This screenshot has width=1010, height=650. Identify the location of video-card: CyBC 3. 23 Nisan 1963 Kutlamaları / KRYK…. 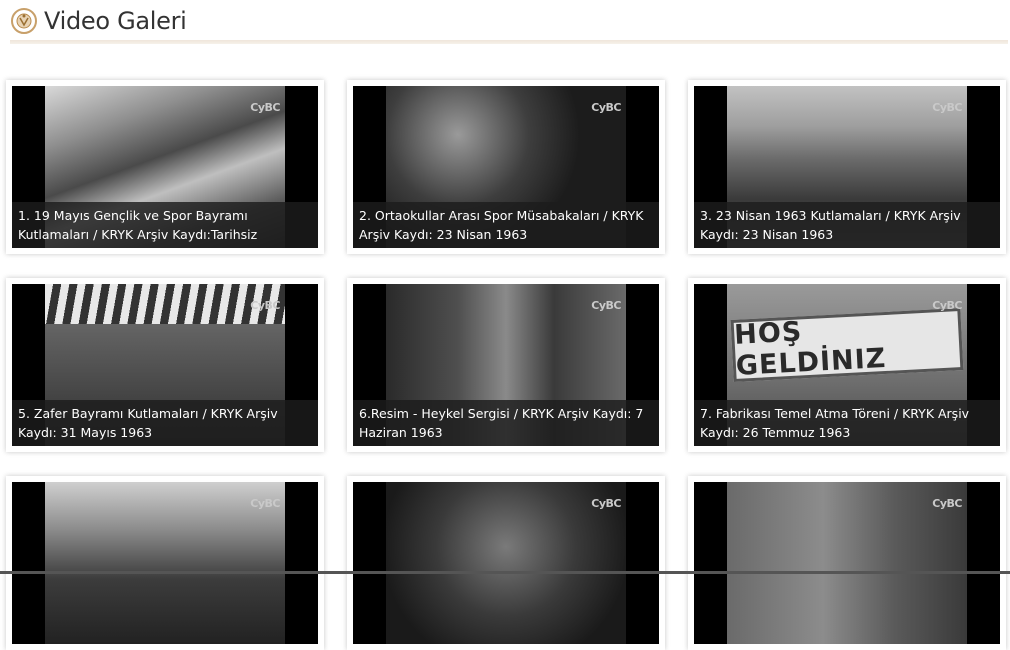
(847, 167).